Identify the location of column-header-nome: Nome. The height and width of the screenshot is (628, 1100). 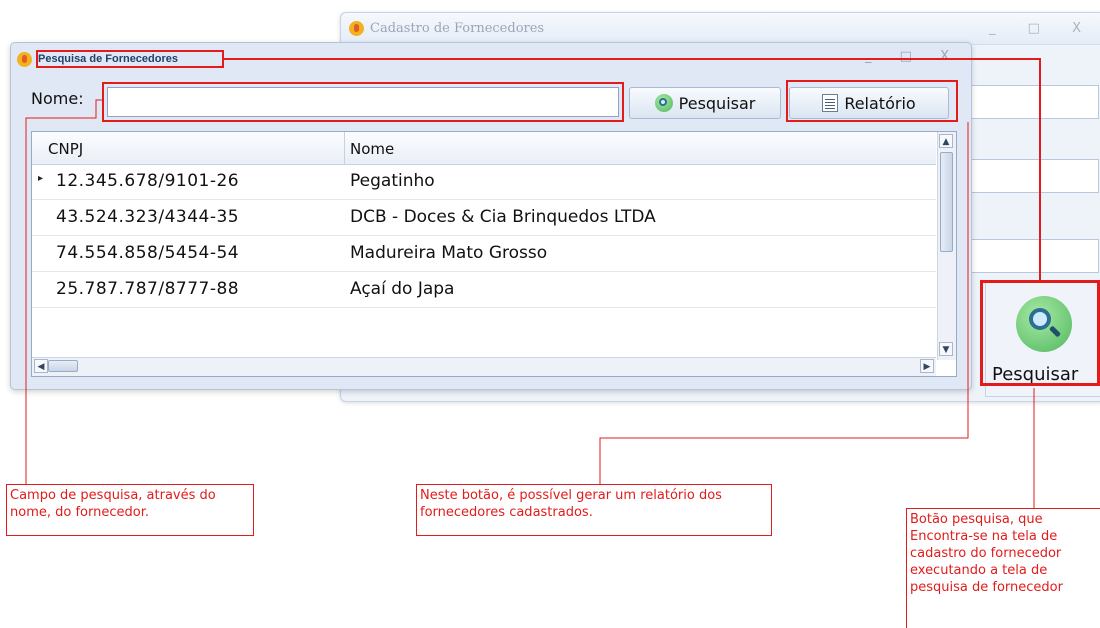
(372, 149).